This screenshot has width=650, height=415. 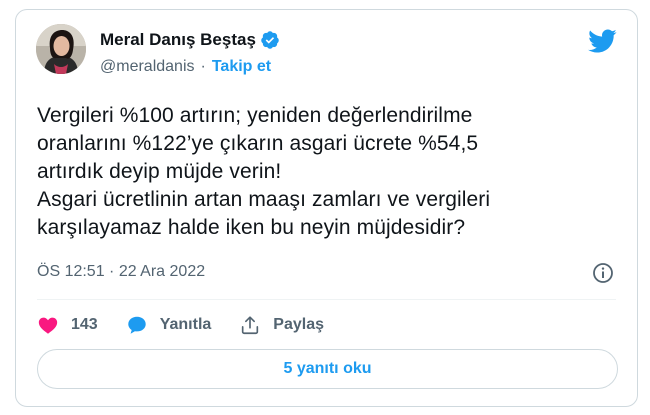 What do you see at coordinates (121, 272) in the screenshot?
I see `tweet-timestamp: ÖS 12:51 · 22 Ara 2022` at bounding box center [121, 272].